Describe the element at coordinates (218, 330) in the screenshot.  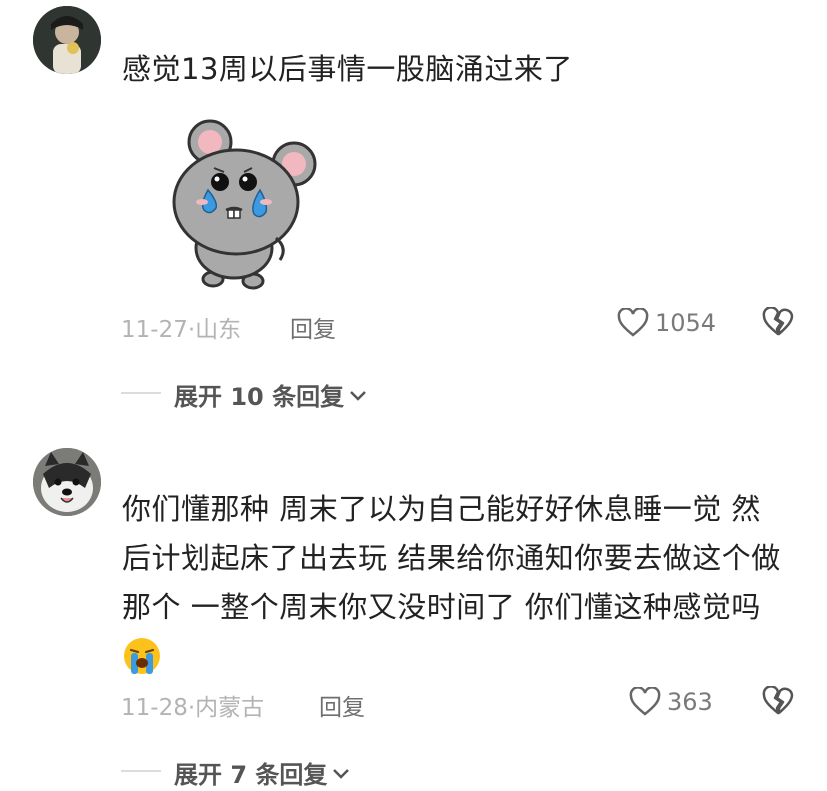
I see `comment-location: 山东` at that location.